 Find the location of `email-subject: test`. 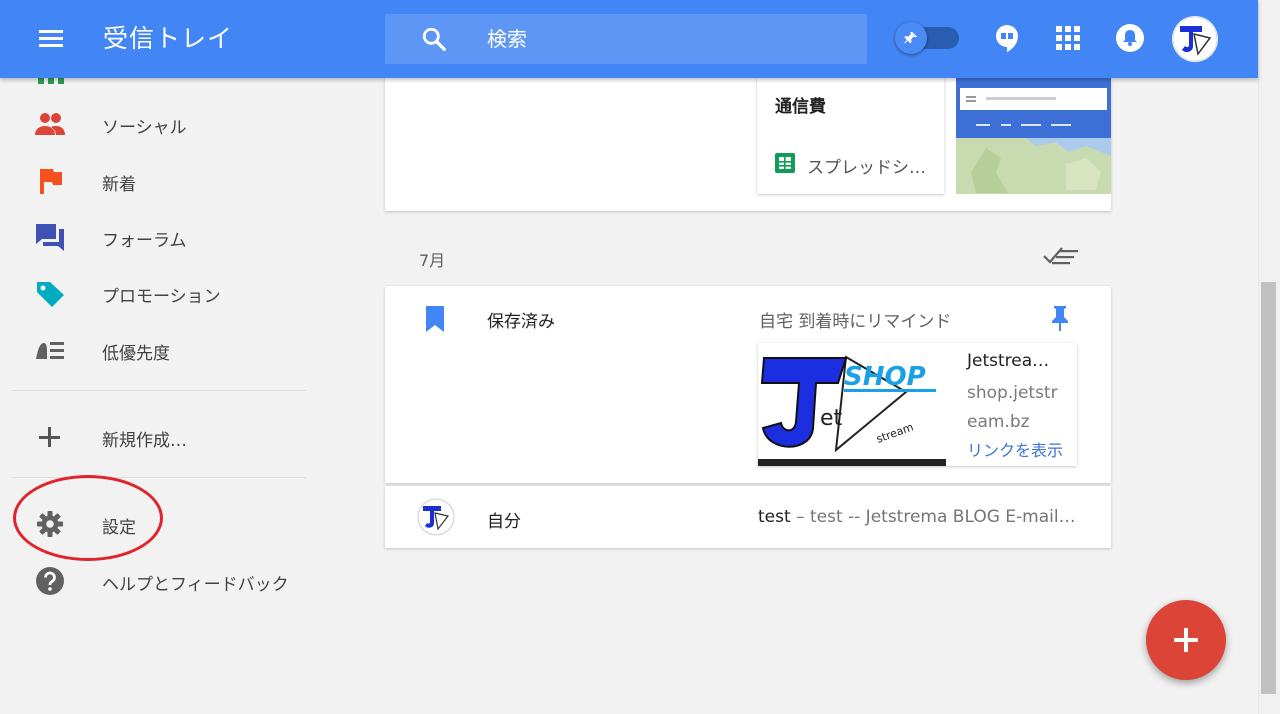

email-subject: test is located at coordinates (774, 517).